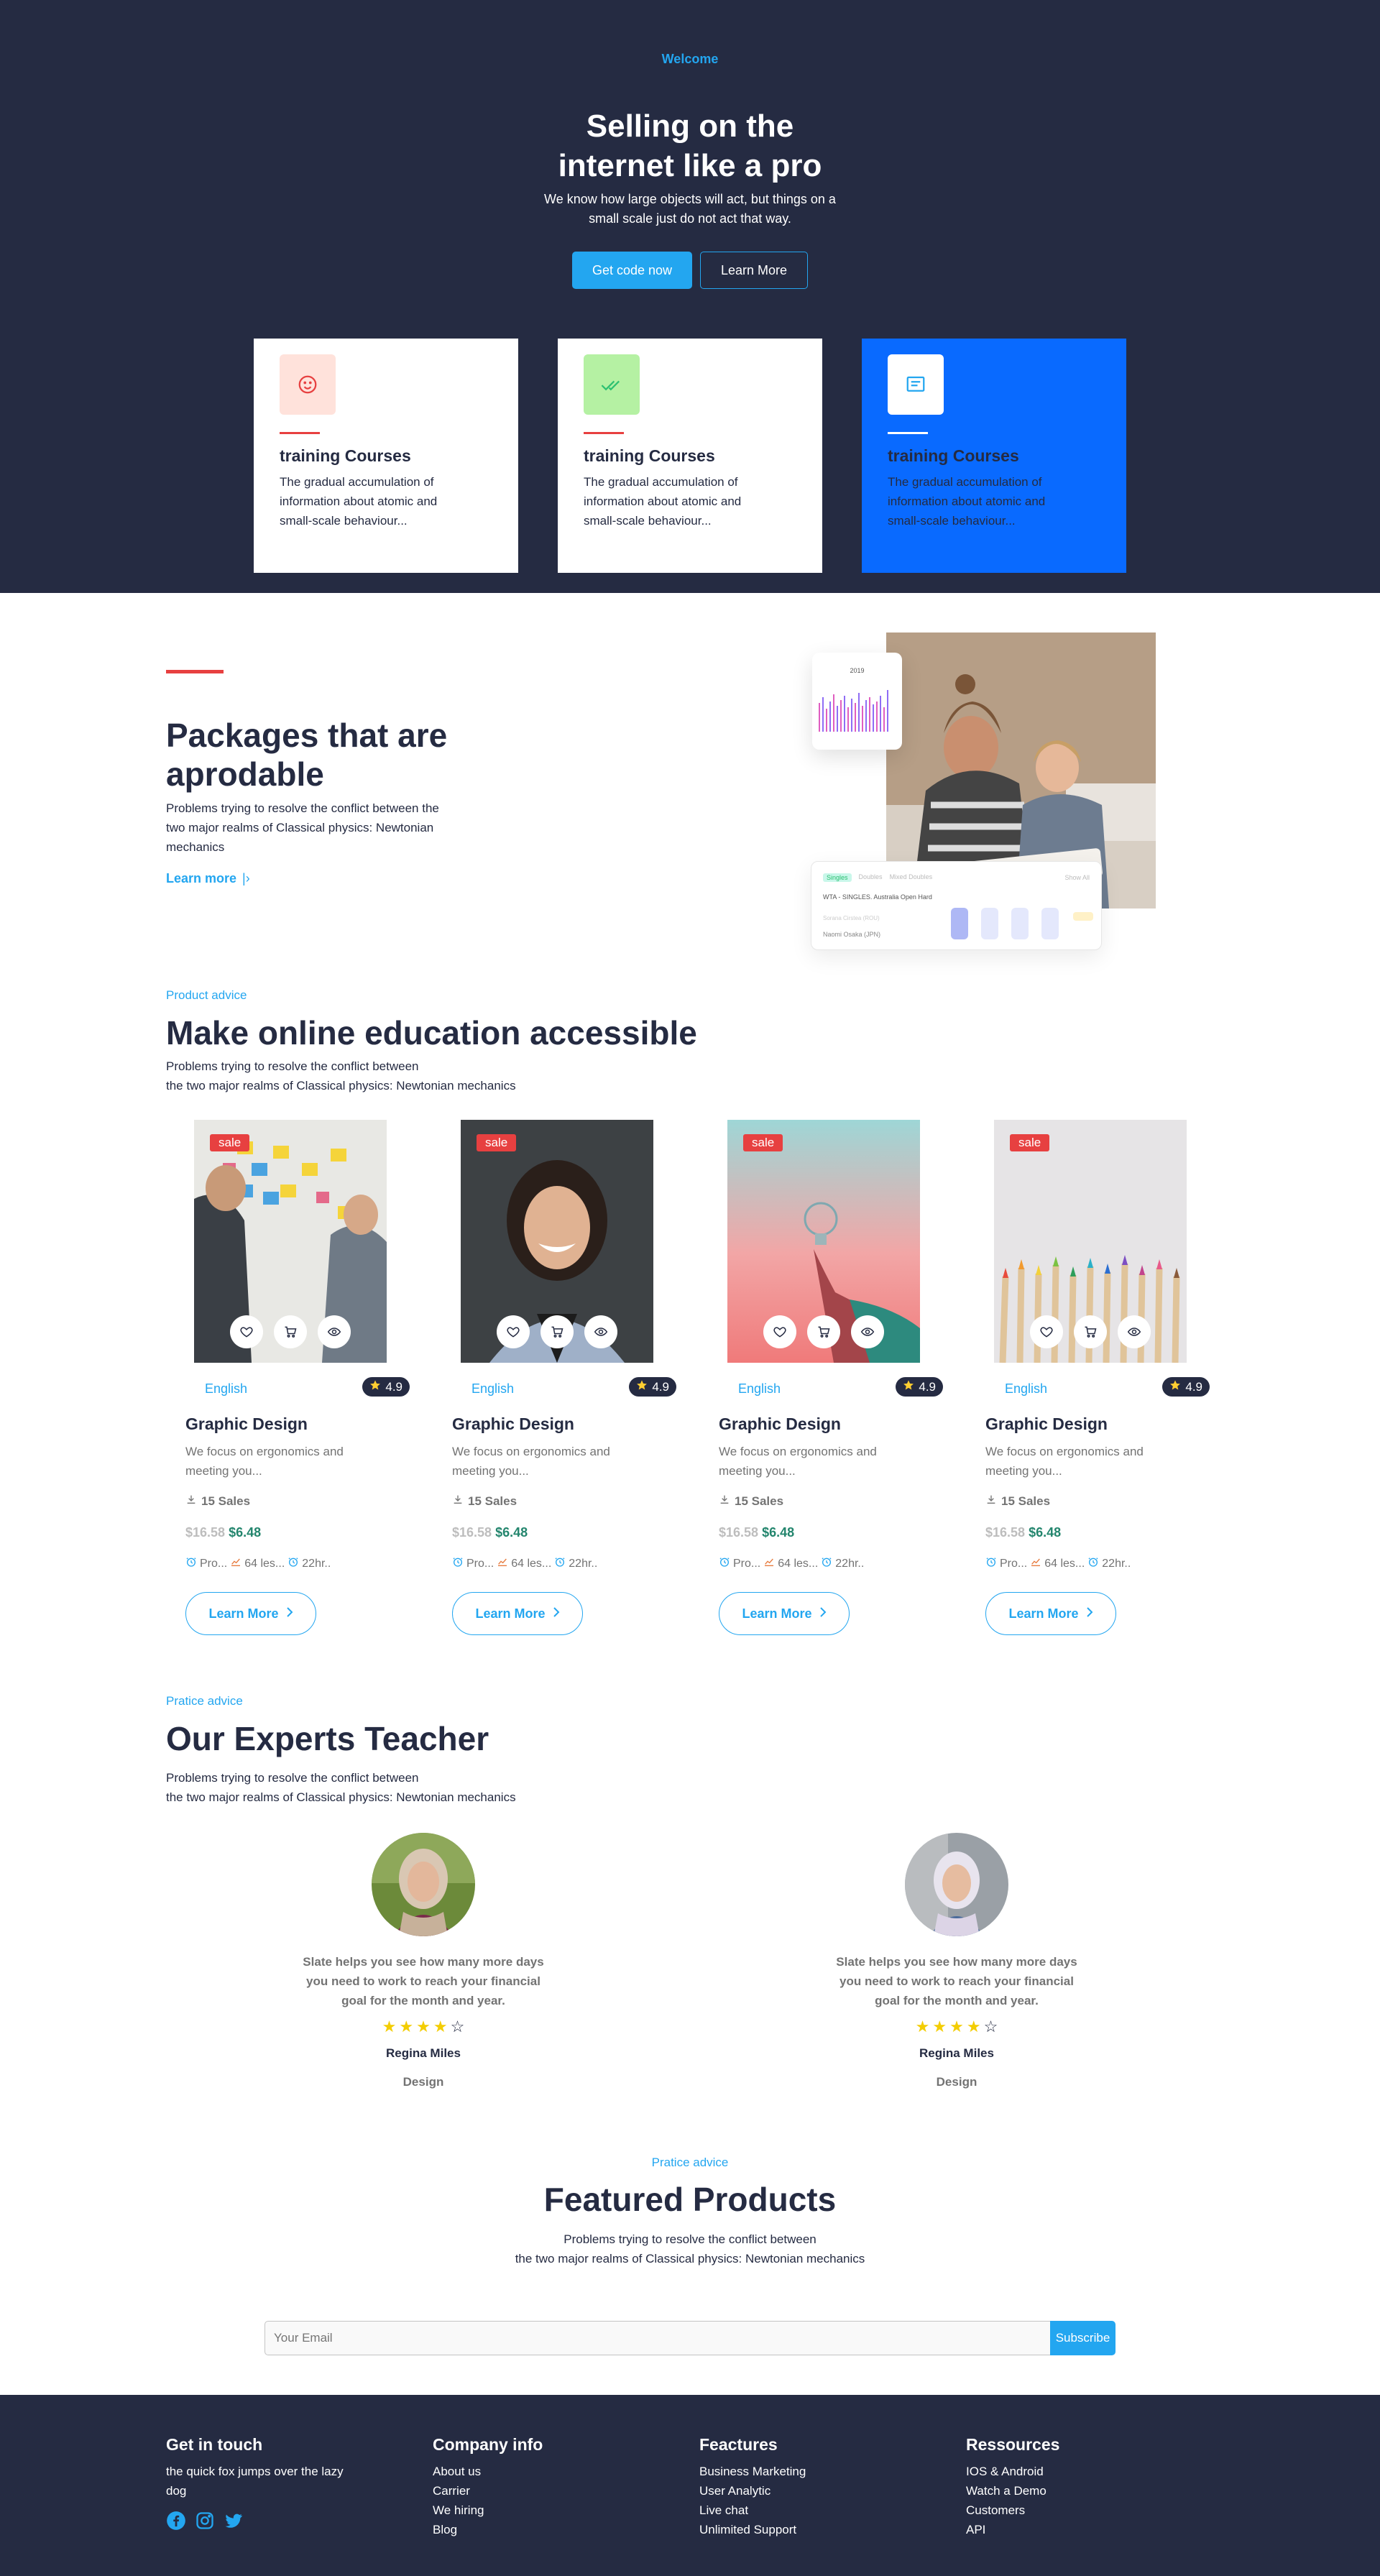 This screenshot has width=1380, height=2576. Describe the element at coordinates (957, 2082) in the screenshot. I see `teacher-role: Design` at that location.